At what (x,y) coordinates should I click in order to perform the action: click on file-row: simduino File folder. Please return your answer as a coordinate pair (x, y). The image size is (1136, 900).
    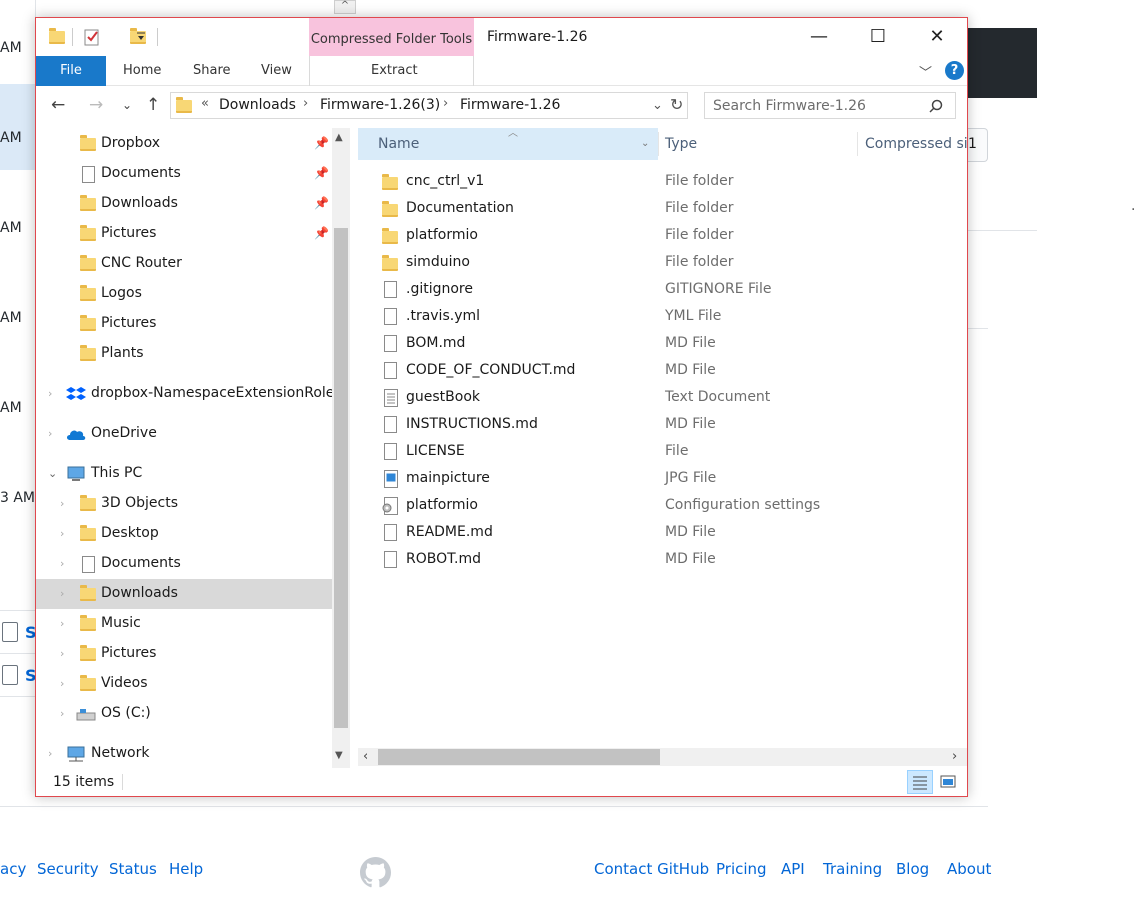
    Looking at the image, I should click on (658, 263).